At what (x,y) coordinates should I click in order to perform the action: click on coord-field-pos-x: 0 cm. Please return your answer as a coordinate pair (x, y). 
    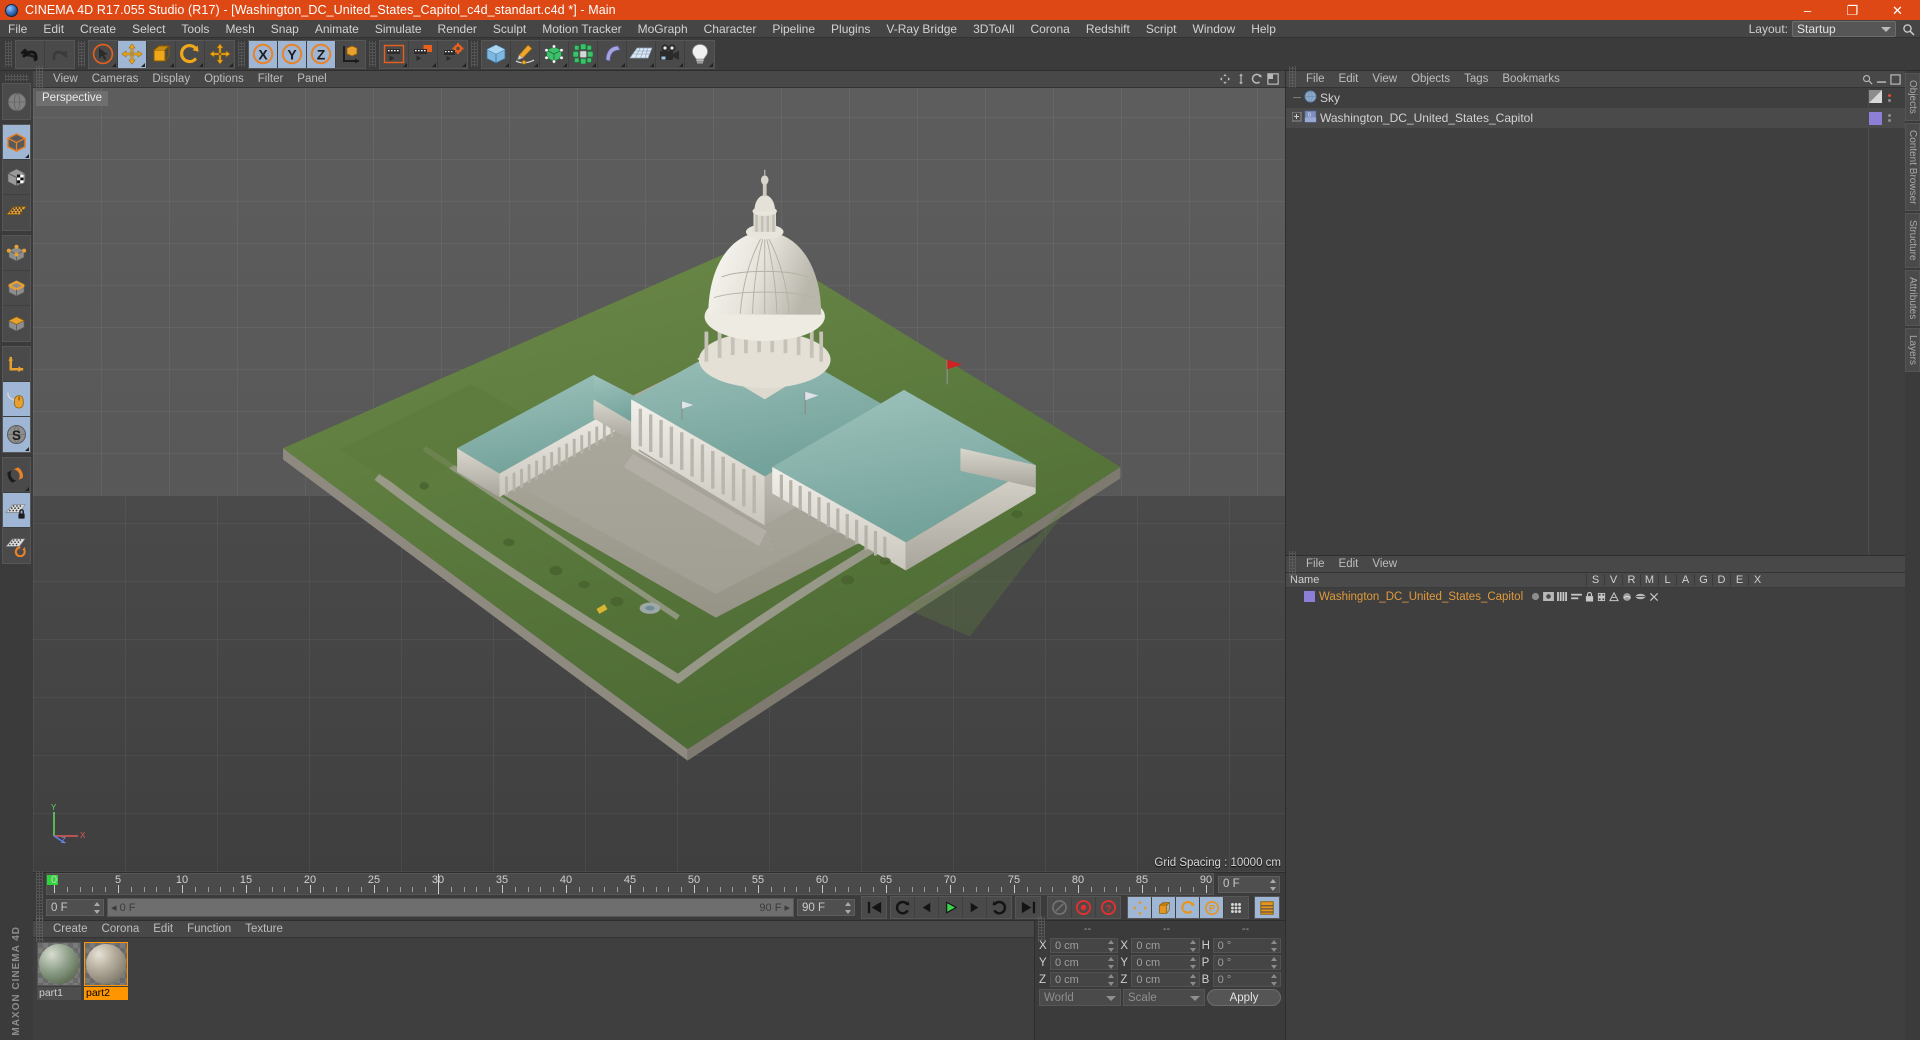
    Looking at the image, I should click on (1084, 945).